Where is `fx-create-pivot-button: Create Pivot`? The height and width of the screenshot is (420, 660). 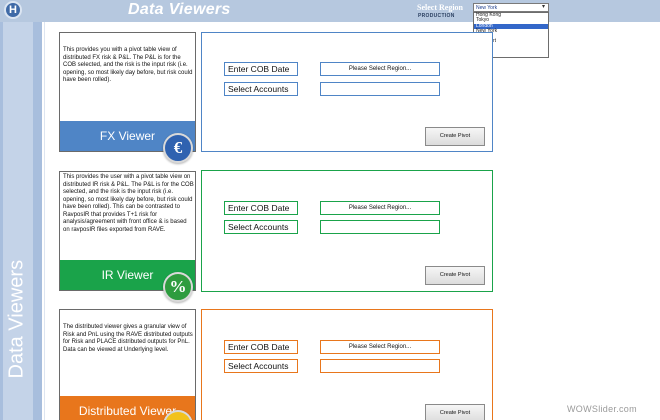
fx-create-pivot-button: Create Pivot is located at coordinates (455, 136).